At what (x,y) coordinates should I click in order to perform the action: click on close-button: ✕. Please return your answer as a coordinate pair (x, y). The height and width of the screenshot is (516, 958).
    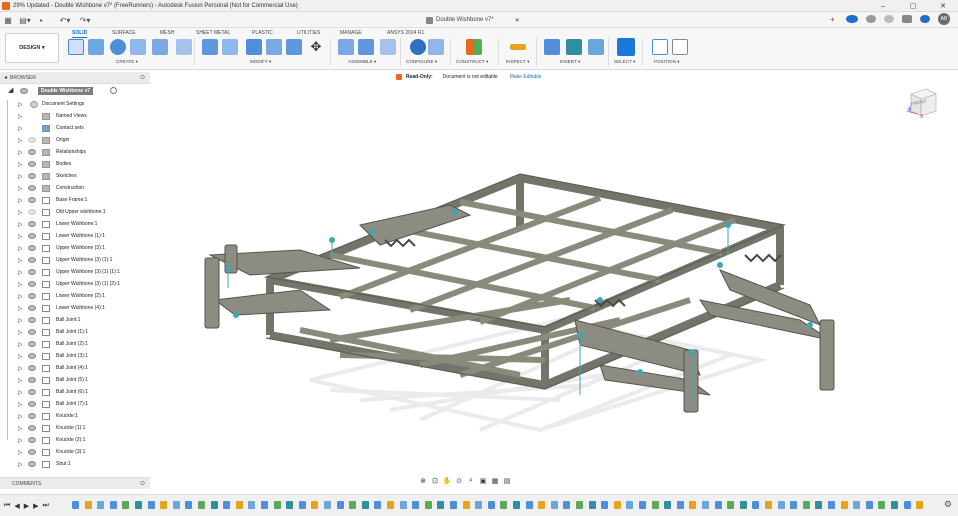
    Looking at the image, I should click on (943, 6).